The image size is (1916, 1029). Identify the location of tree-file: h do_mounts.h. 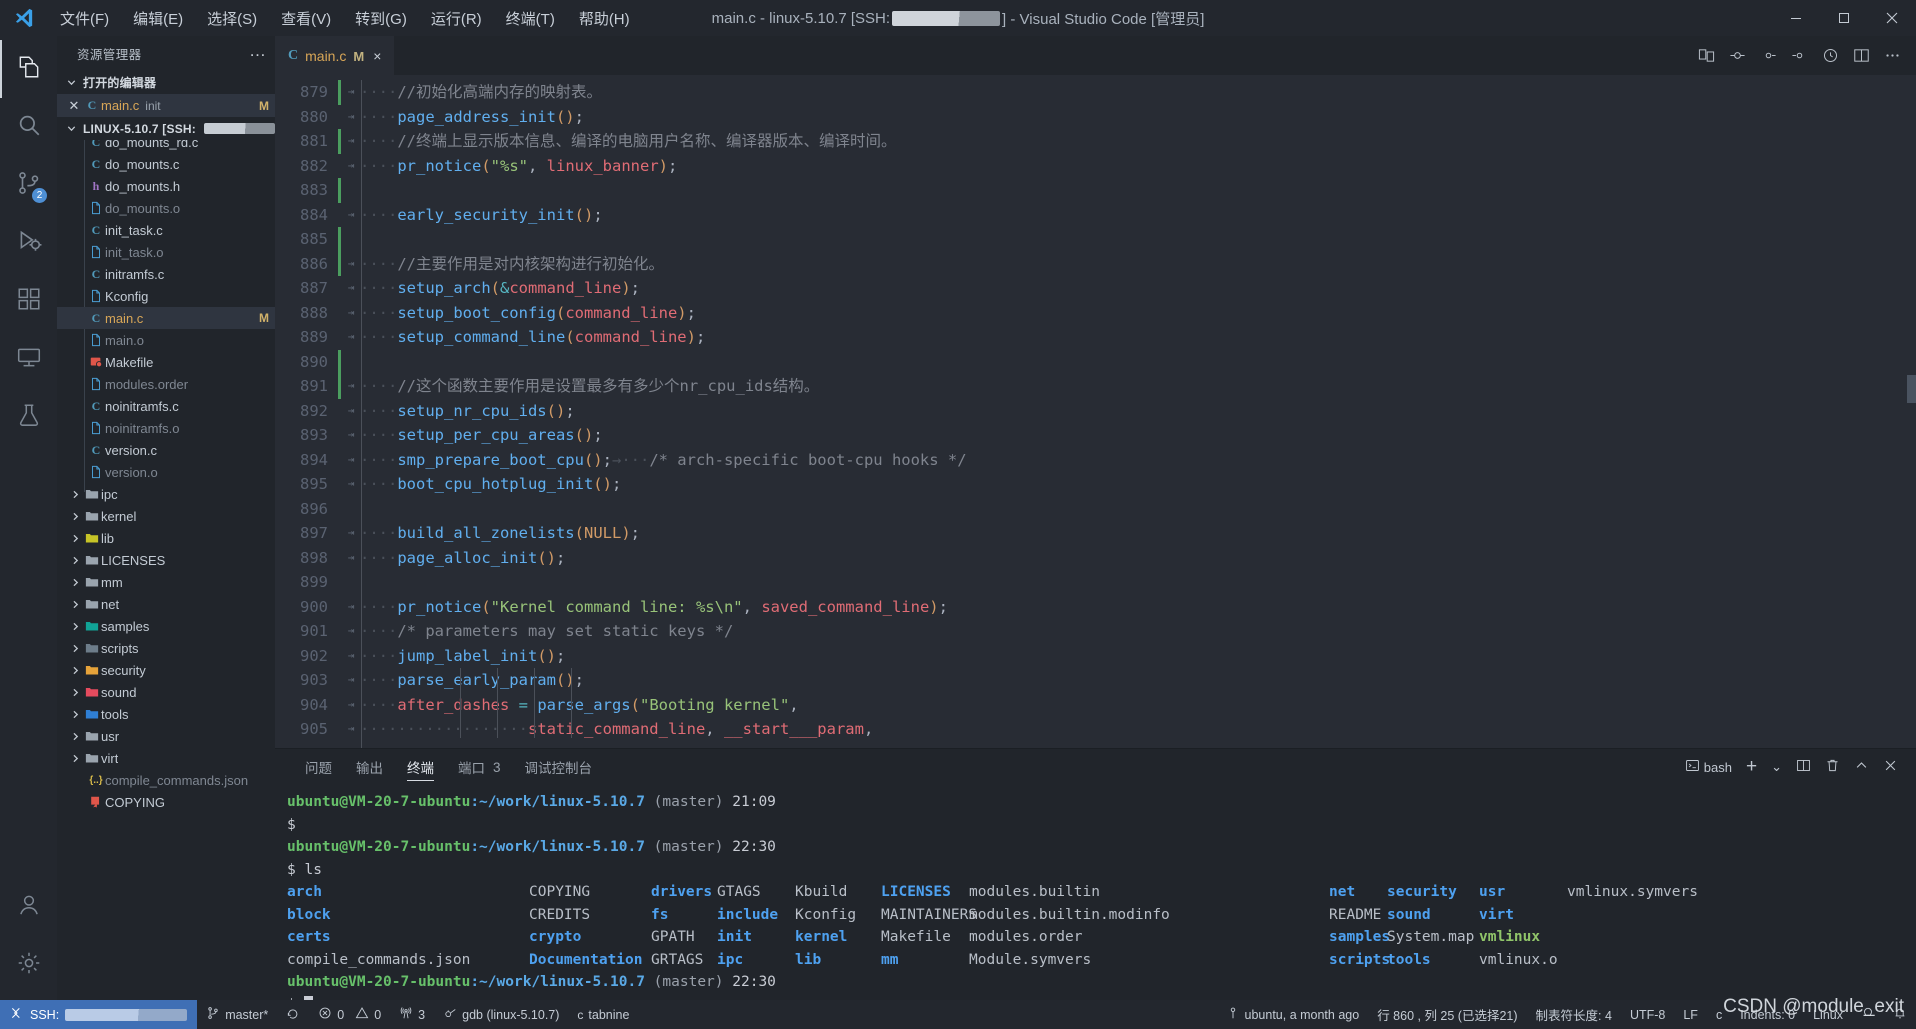
(166, 186).